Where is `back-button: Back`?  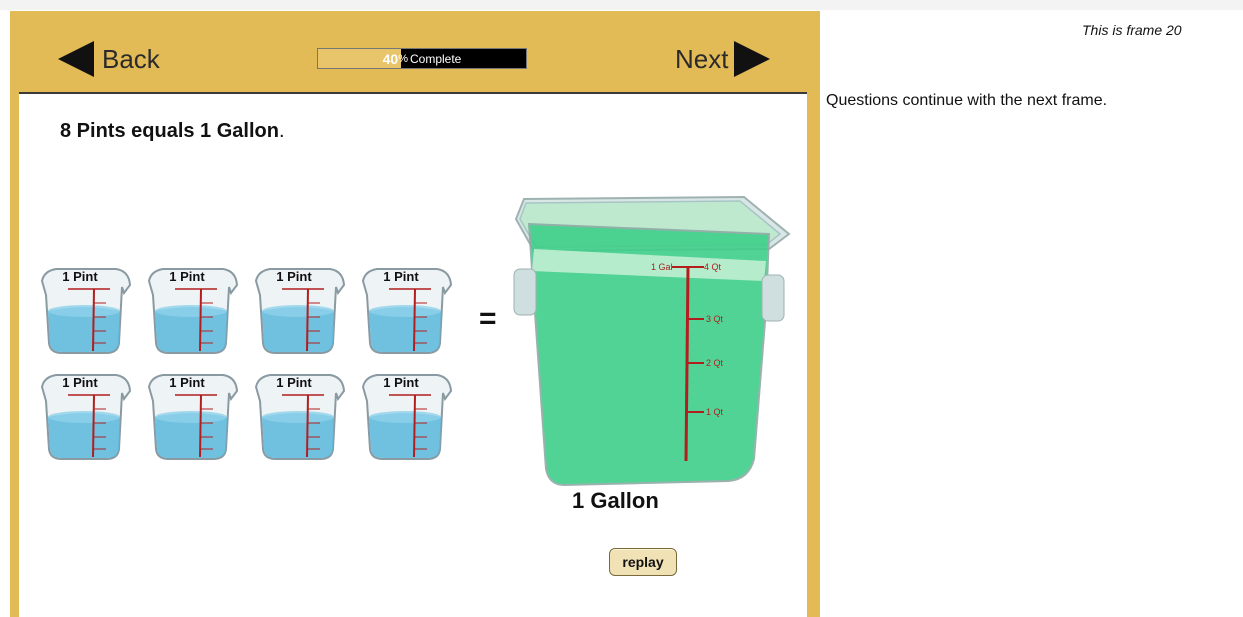
back-button: Back is located at coordinates (109, 59).